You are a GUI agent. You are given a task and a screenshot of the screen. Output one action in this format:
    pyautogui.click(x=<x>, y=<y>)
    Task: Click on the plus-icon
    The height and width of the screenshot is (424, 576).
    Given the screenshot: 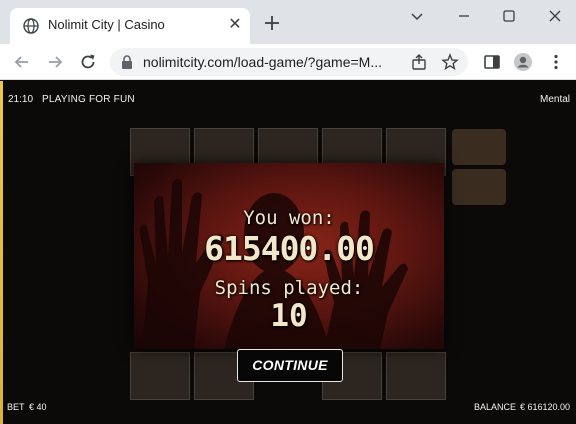 What is the action you would take?
    pyautogui.click(x=272, y=23)
    